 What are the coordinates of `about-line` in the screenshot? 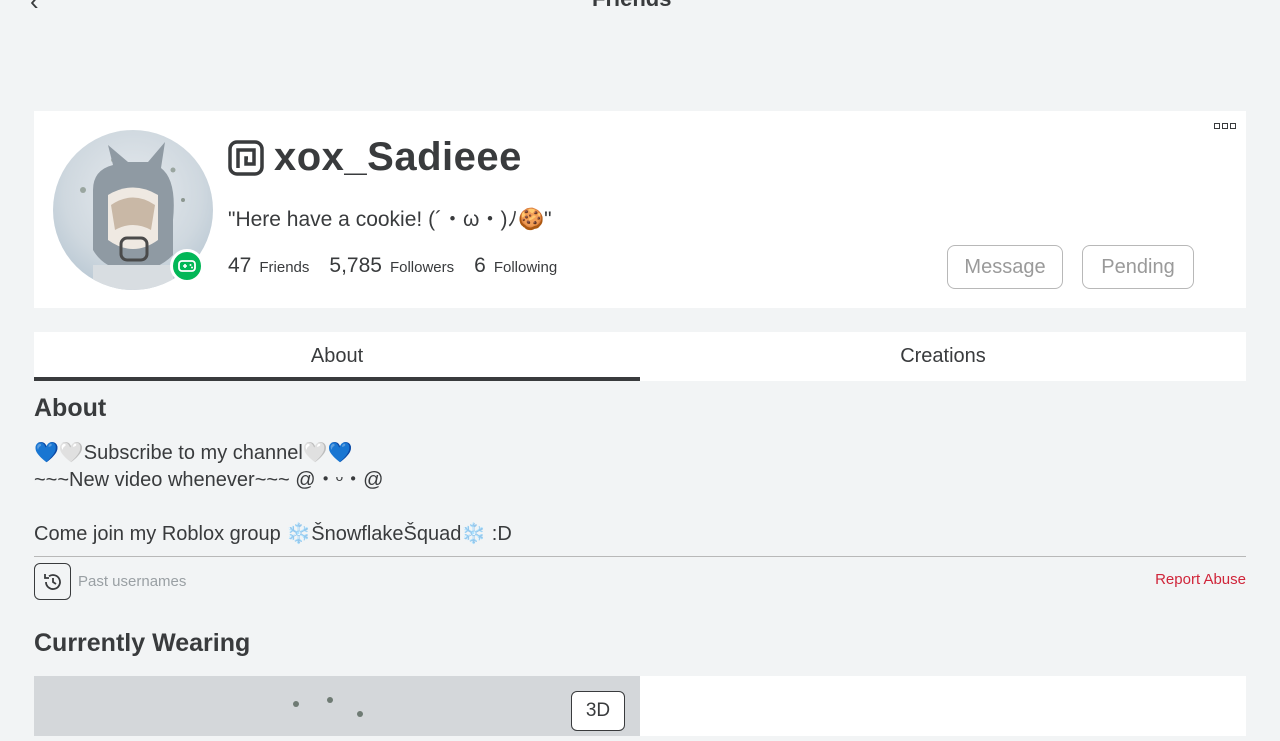 It's located at (273, 507).